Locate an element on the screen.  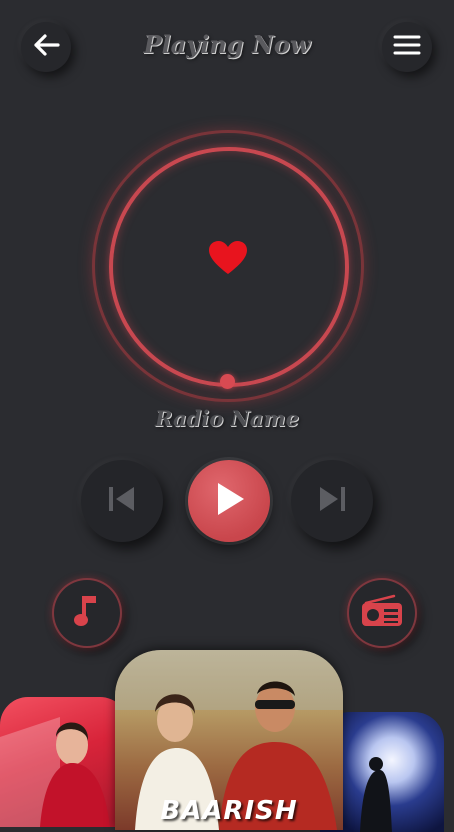
music-button is located at coordinates (87, 613).